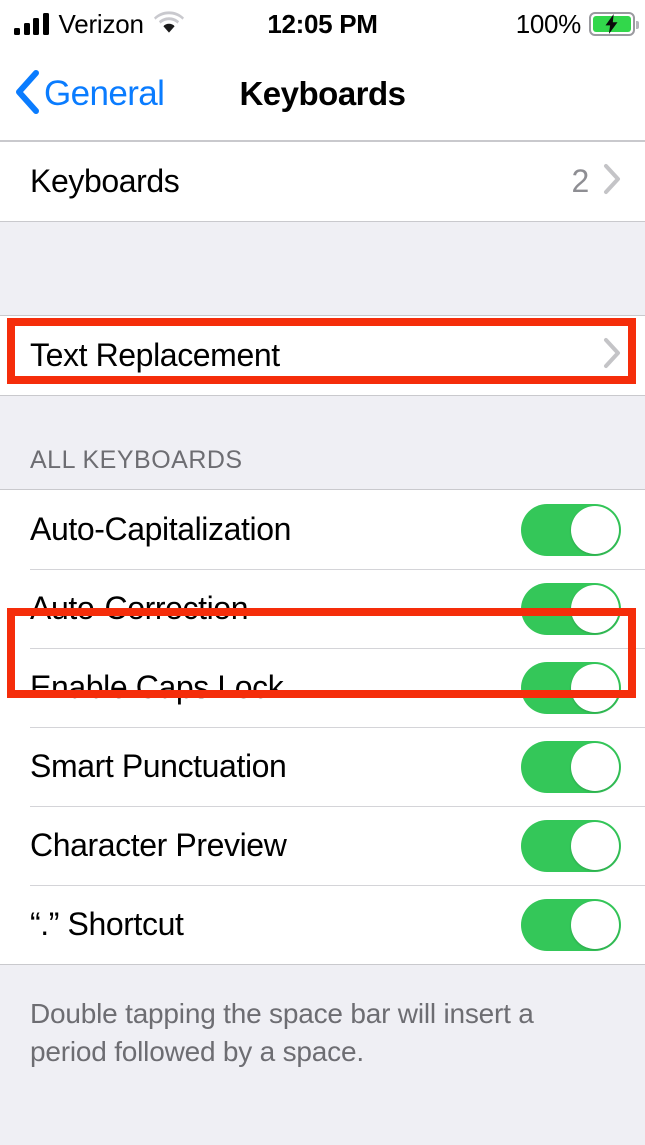 Image resolution: width=645 pixels, height=1145 pixels. I want to click on battery-charging-icon, so click(614, 24).